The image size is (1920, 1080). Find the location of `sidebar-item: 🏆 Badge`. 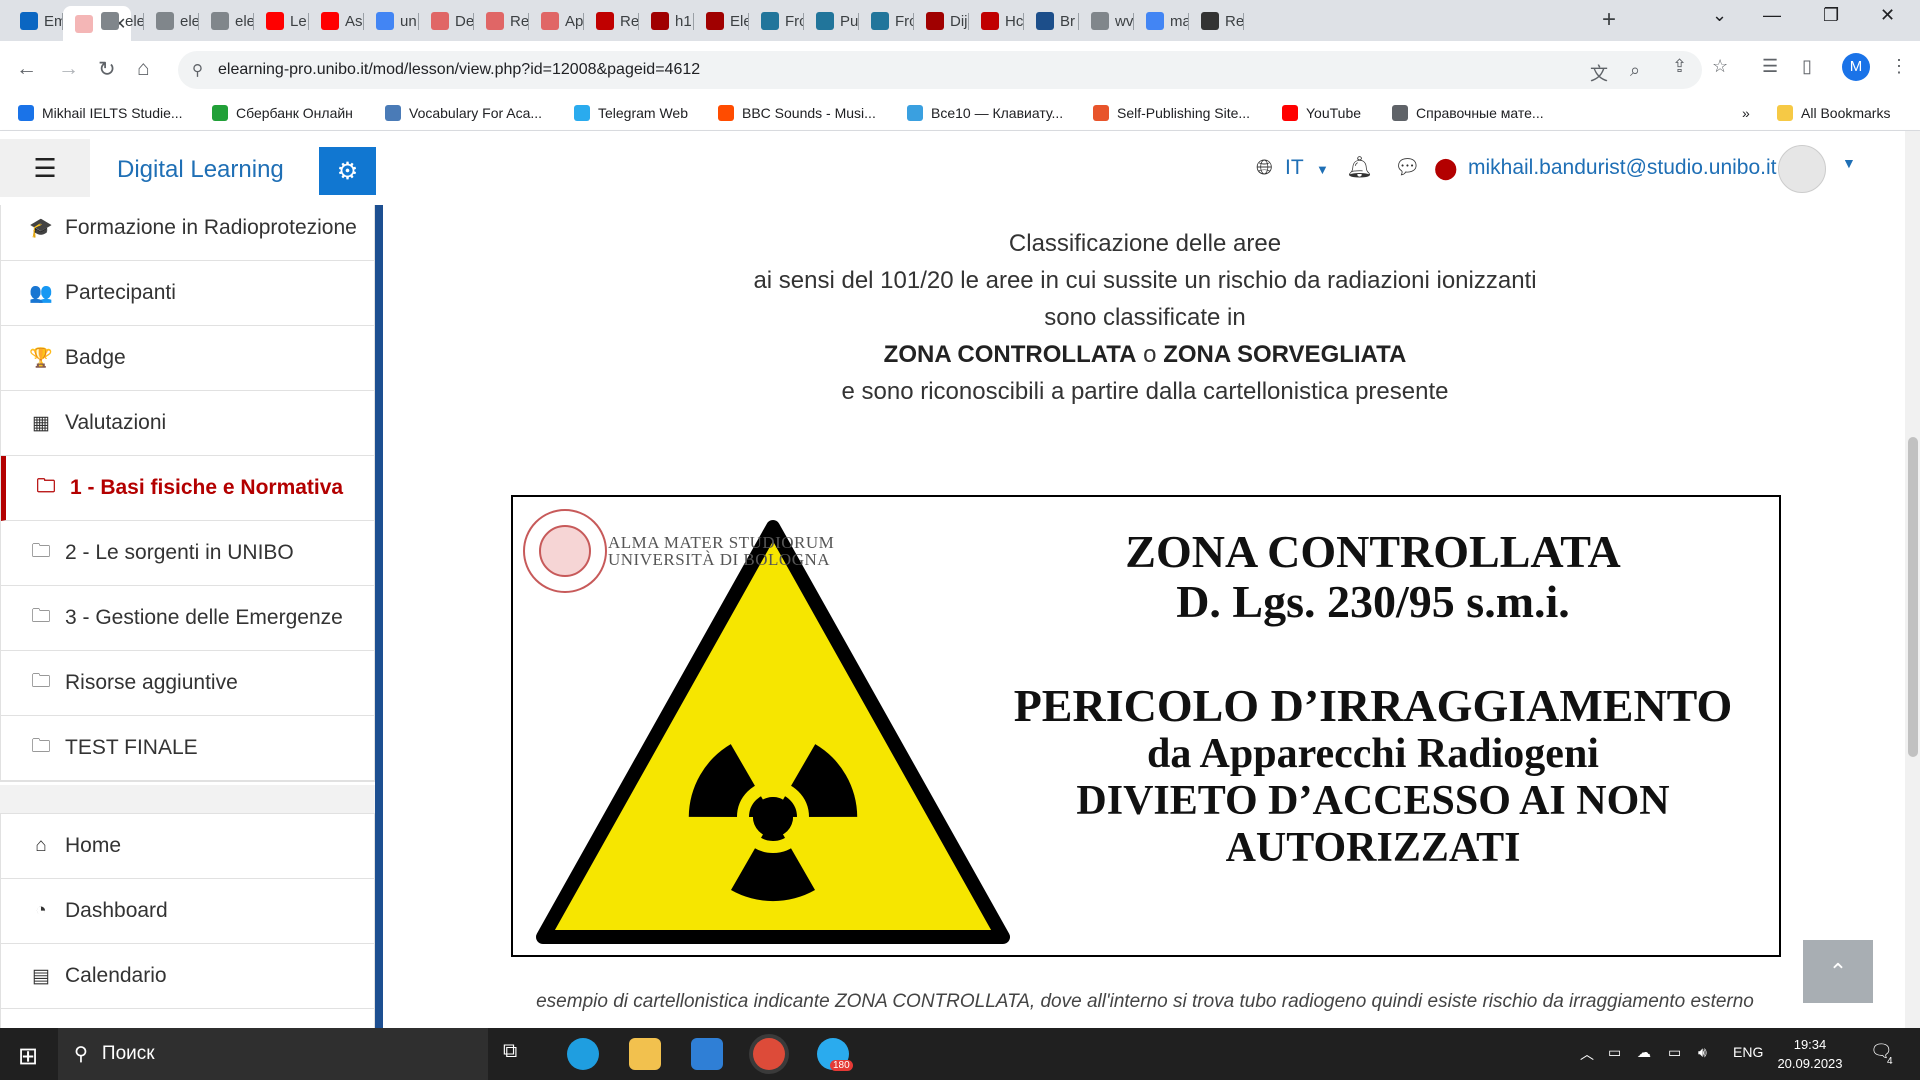

sidebar-item: 🏆 Badge is located at coordinates (187, 358).